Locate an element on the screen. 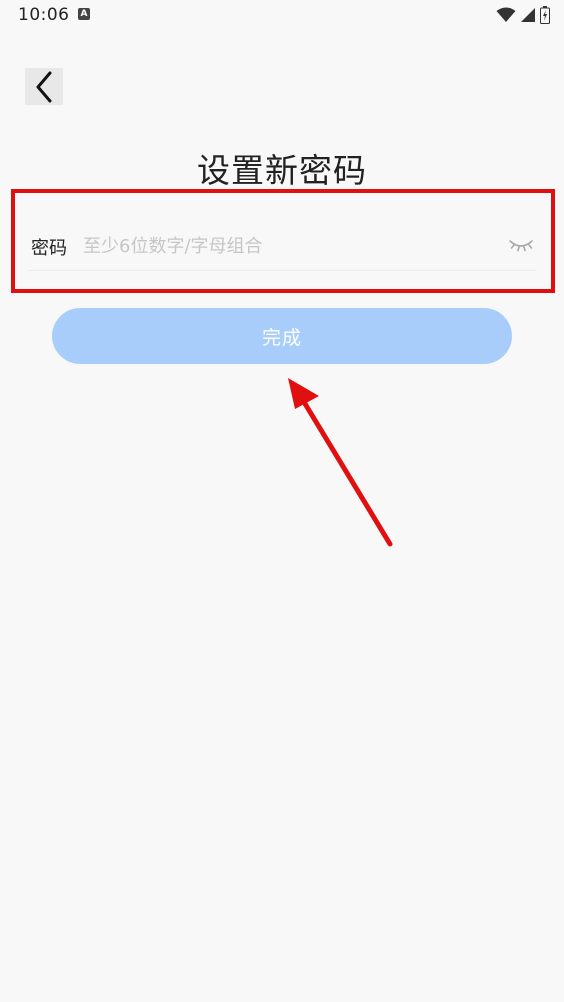  cellular-signal-icon is located at coordinates (528, 15).